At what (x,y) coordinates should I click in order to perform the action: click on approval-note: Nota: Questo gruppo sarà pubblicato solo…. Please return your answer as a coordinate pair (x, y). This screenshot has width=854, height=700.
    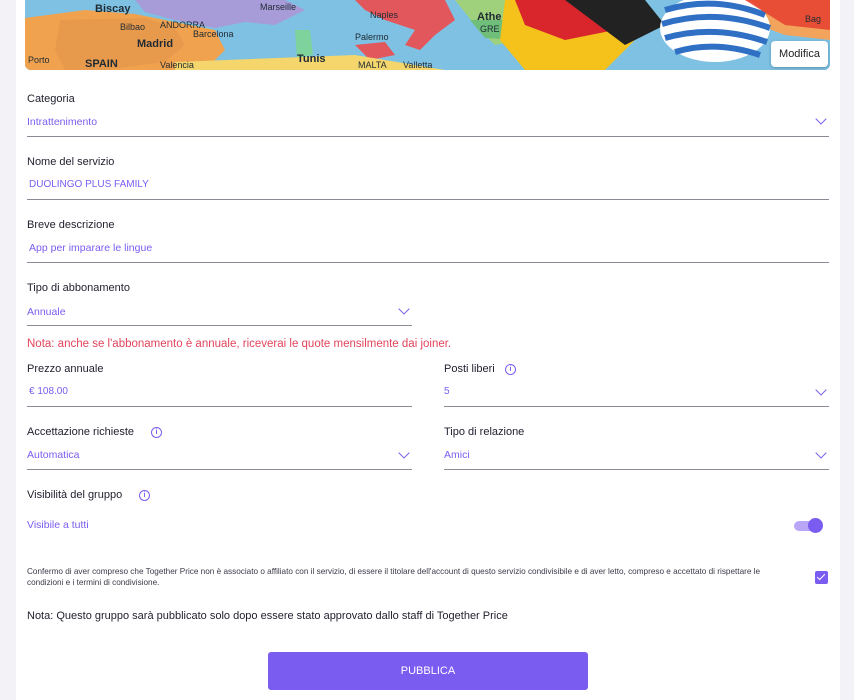
    Looking at the image, I should click on (267, 616).